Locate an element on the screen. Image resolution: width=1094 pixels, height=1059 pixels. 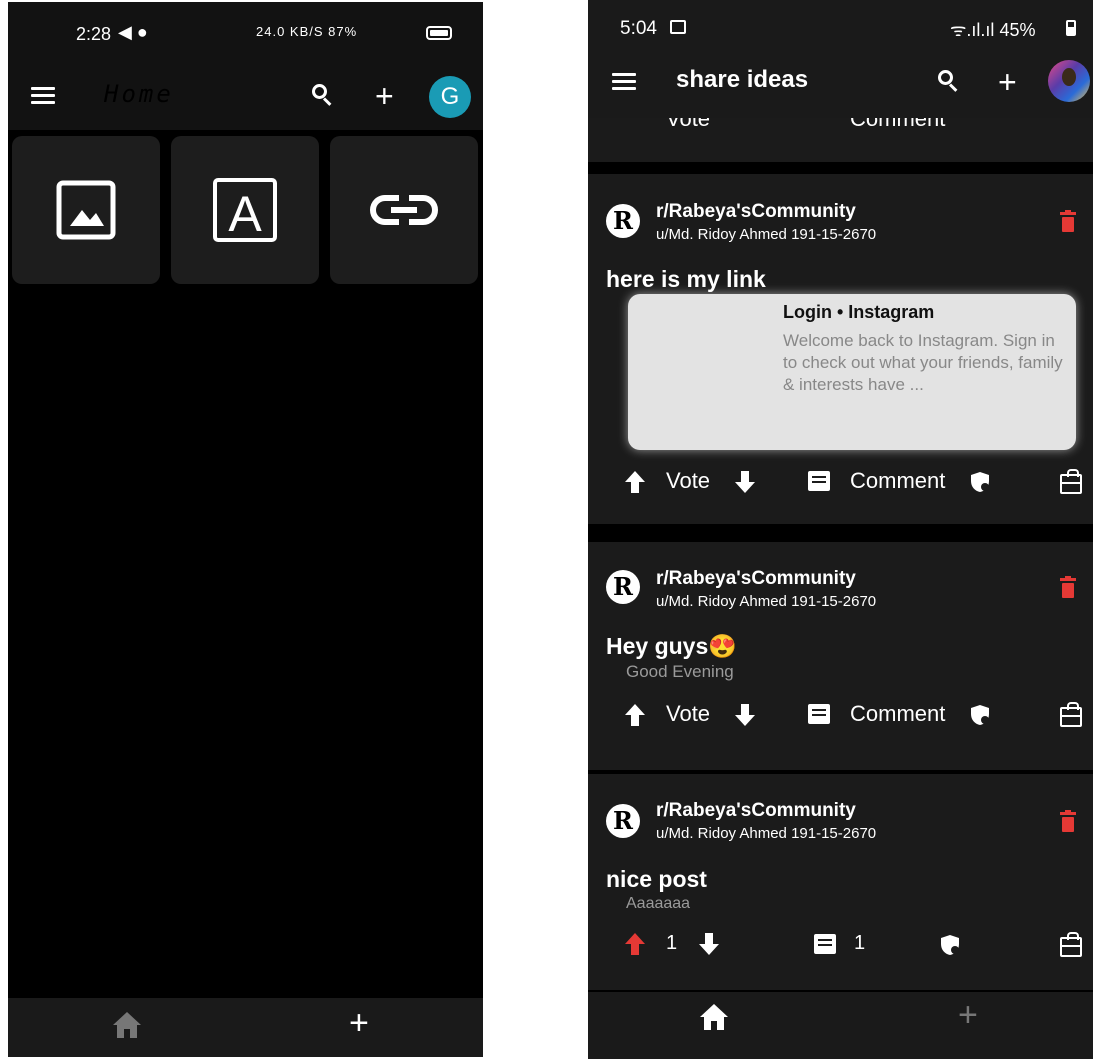
status-indicators: 24.0 KB/S 87% is located at coordinates (307, 31).